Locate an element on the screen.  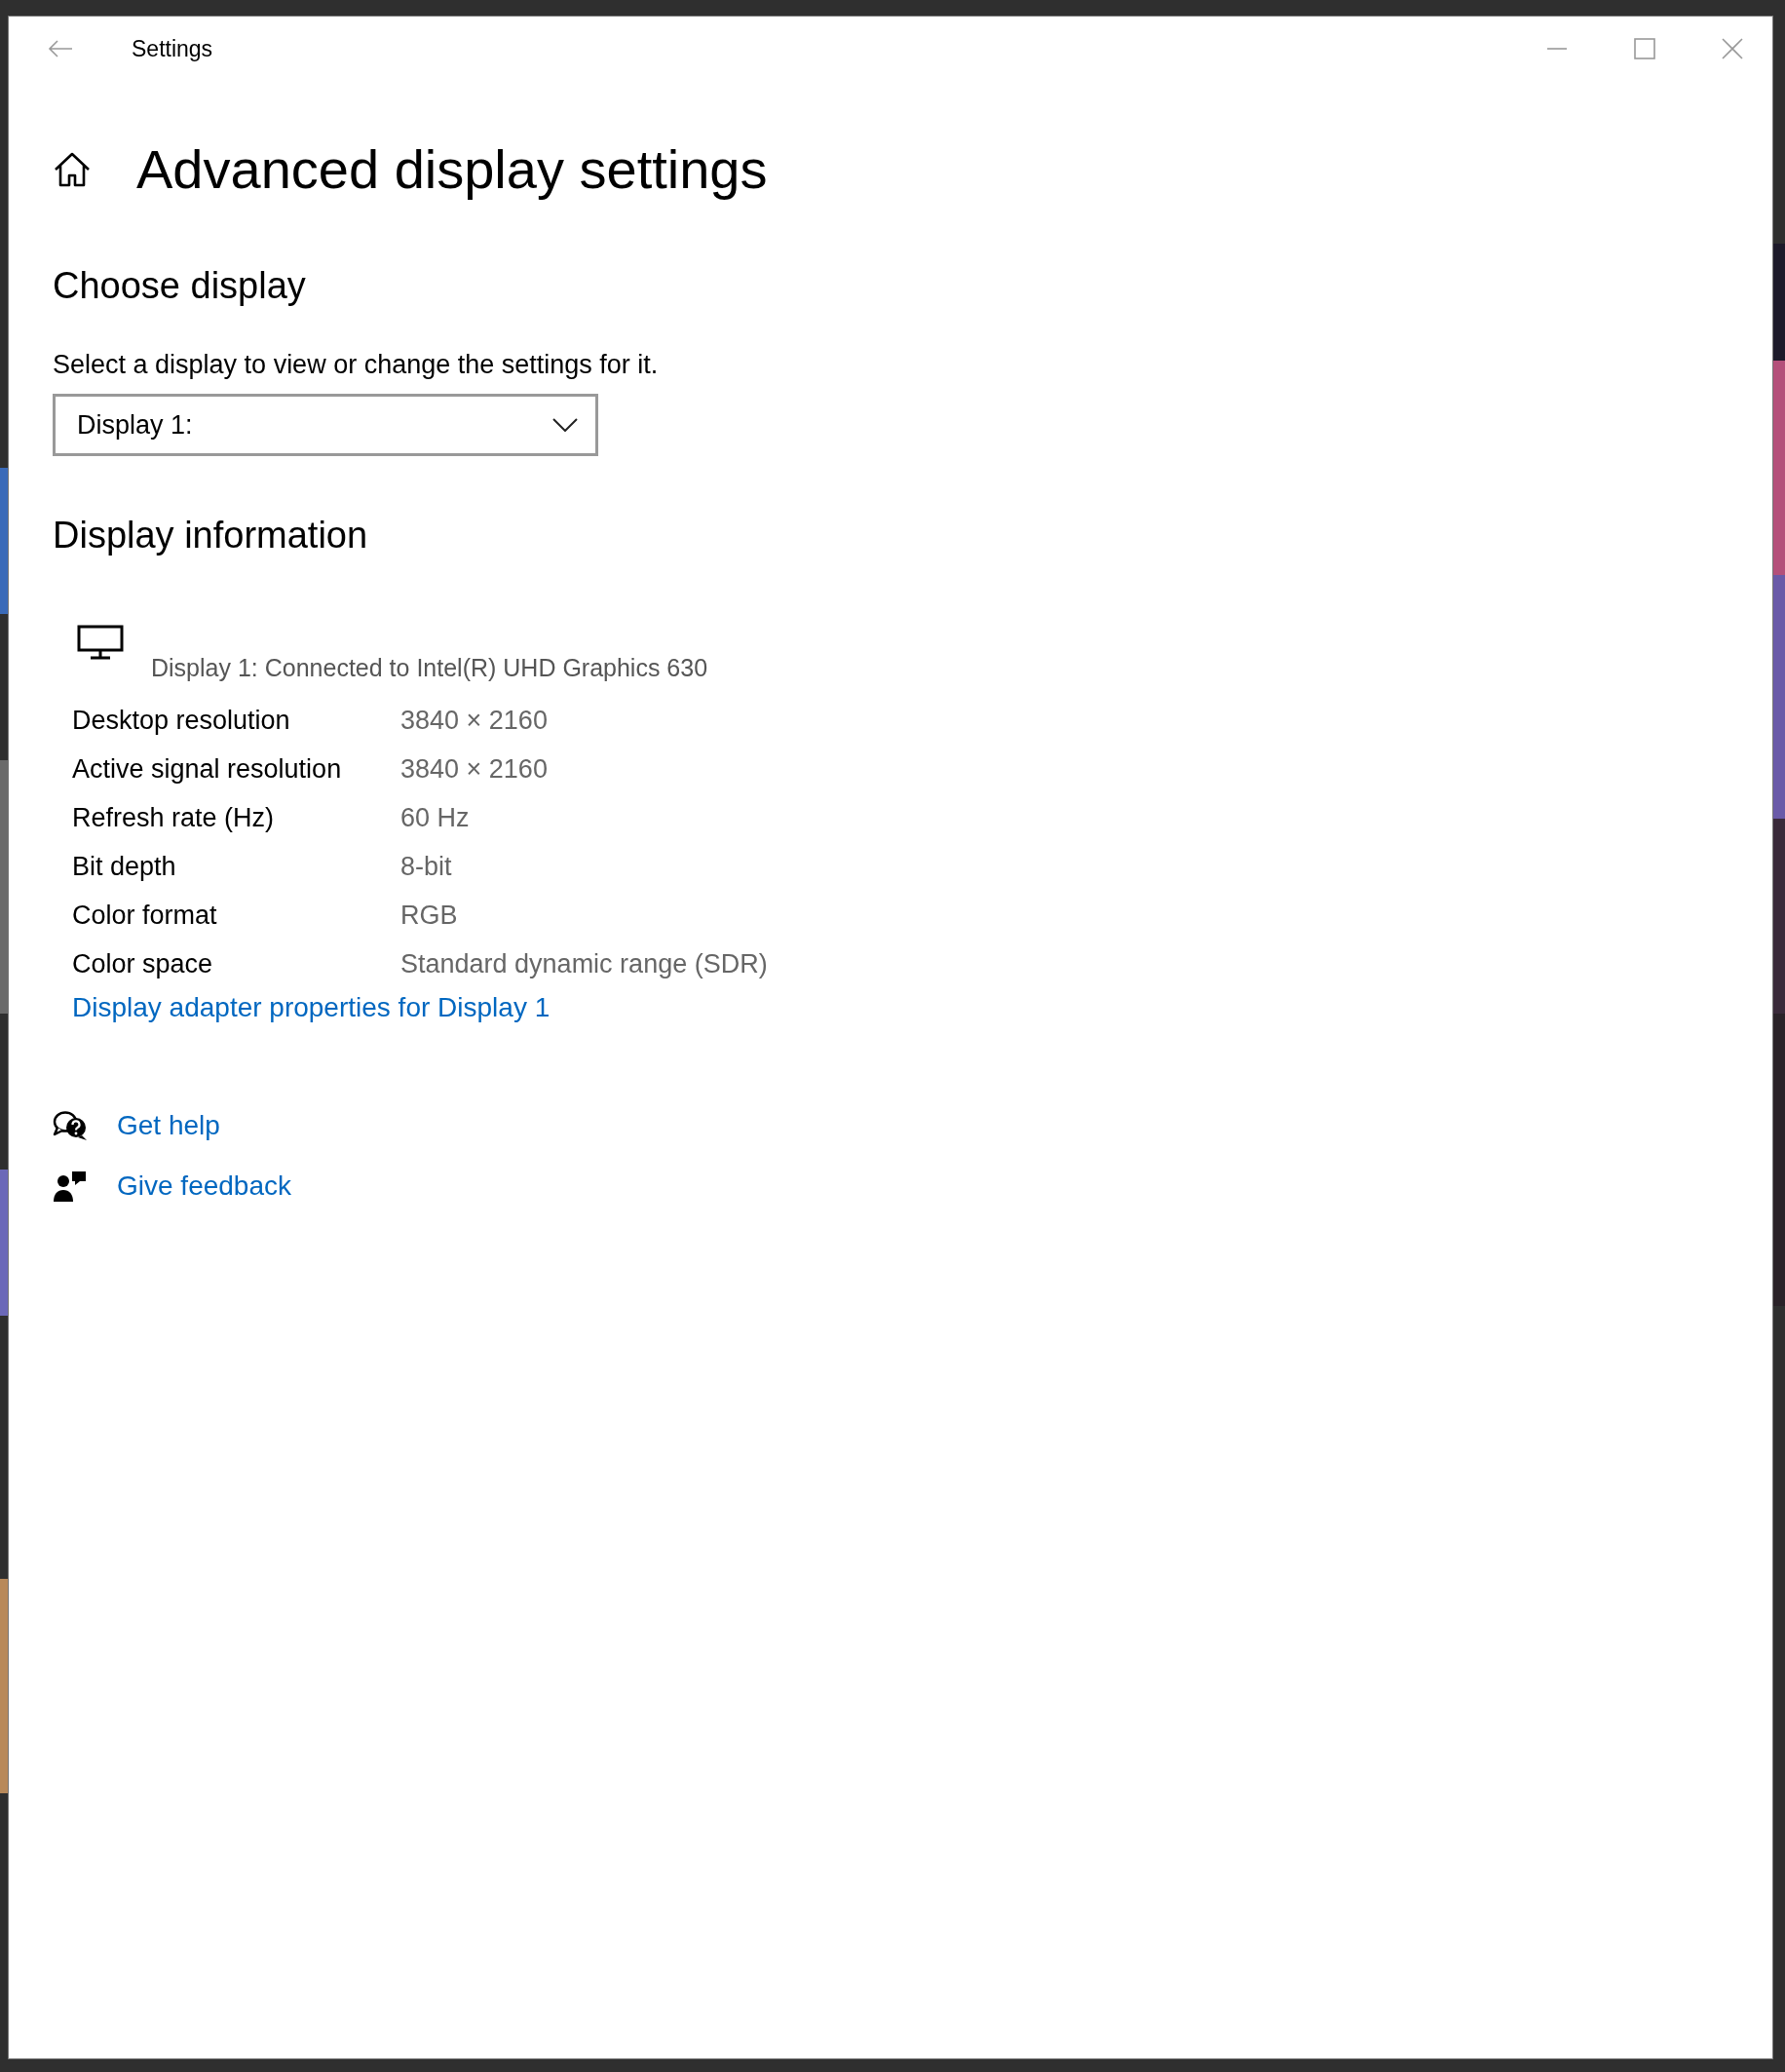
property-label: Color space is located at coordinates (143, 963).